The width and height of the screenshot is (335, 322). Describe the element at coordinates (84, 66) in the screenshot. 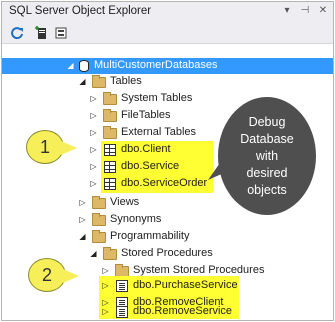

I see `database-icon` at that location.